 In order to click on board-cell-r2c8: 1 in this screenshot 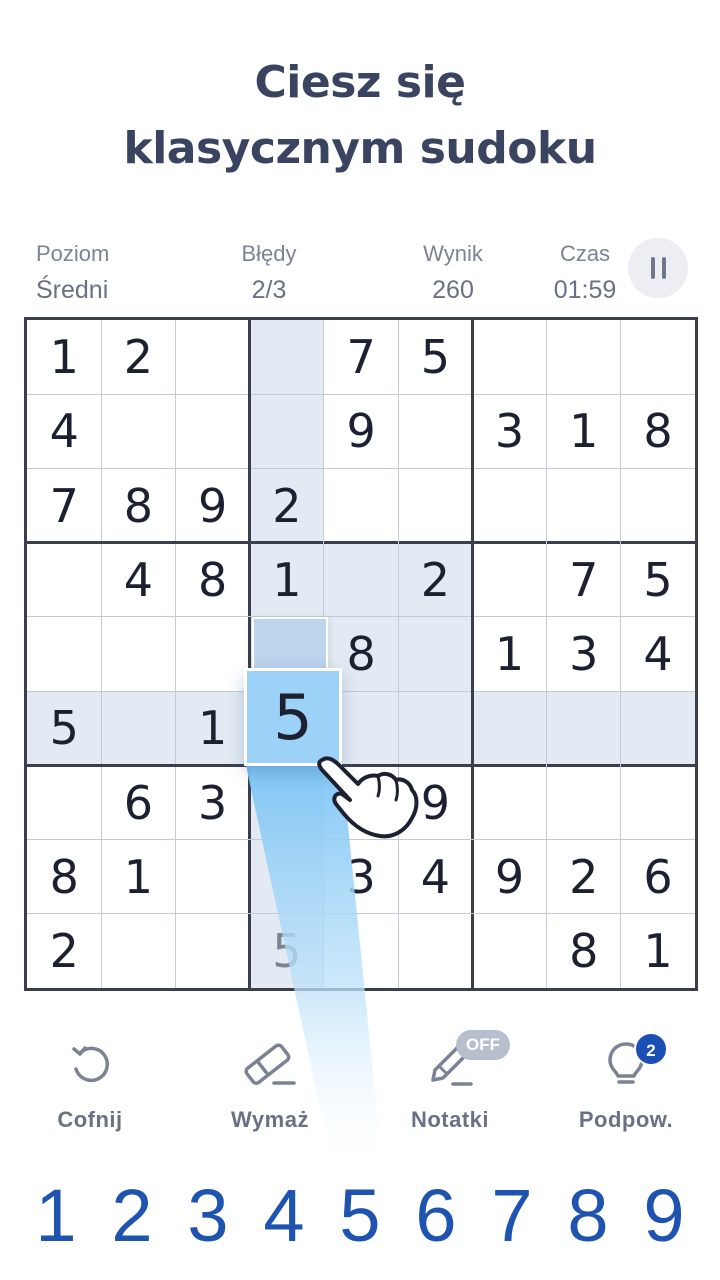, I will do `click(584, 431)`.